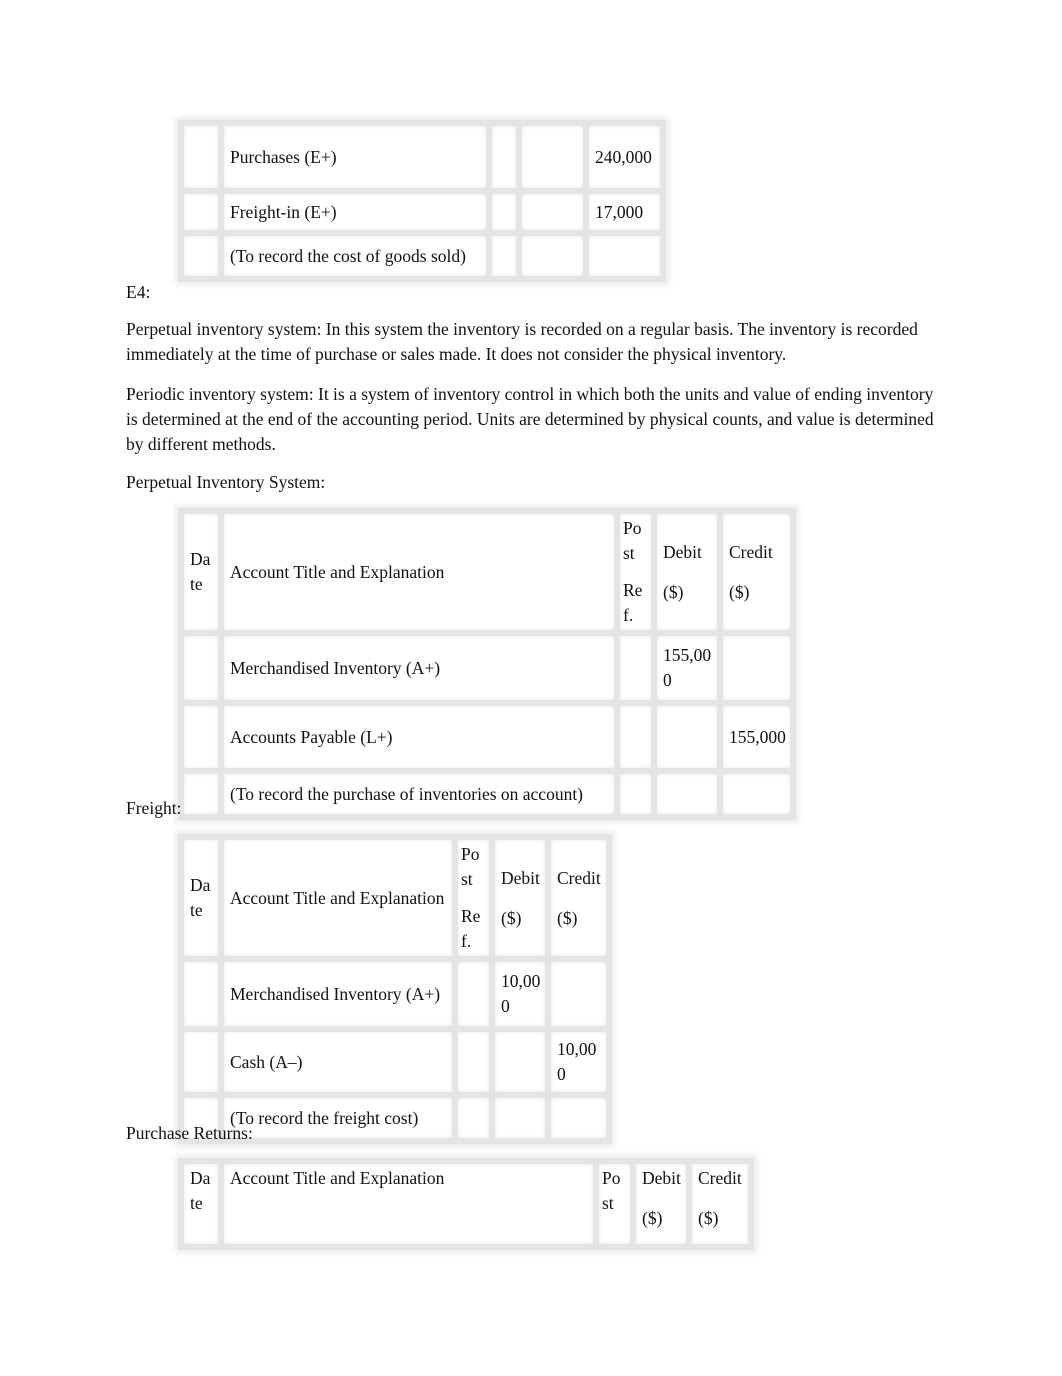  Describe the element at coordinates (578, 1062) in the screenshot. I see `credit-cell: 10,000` at that location.